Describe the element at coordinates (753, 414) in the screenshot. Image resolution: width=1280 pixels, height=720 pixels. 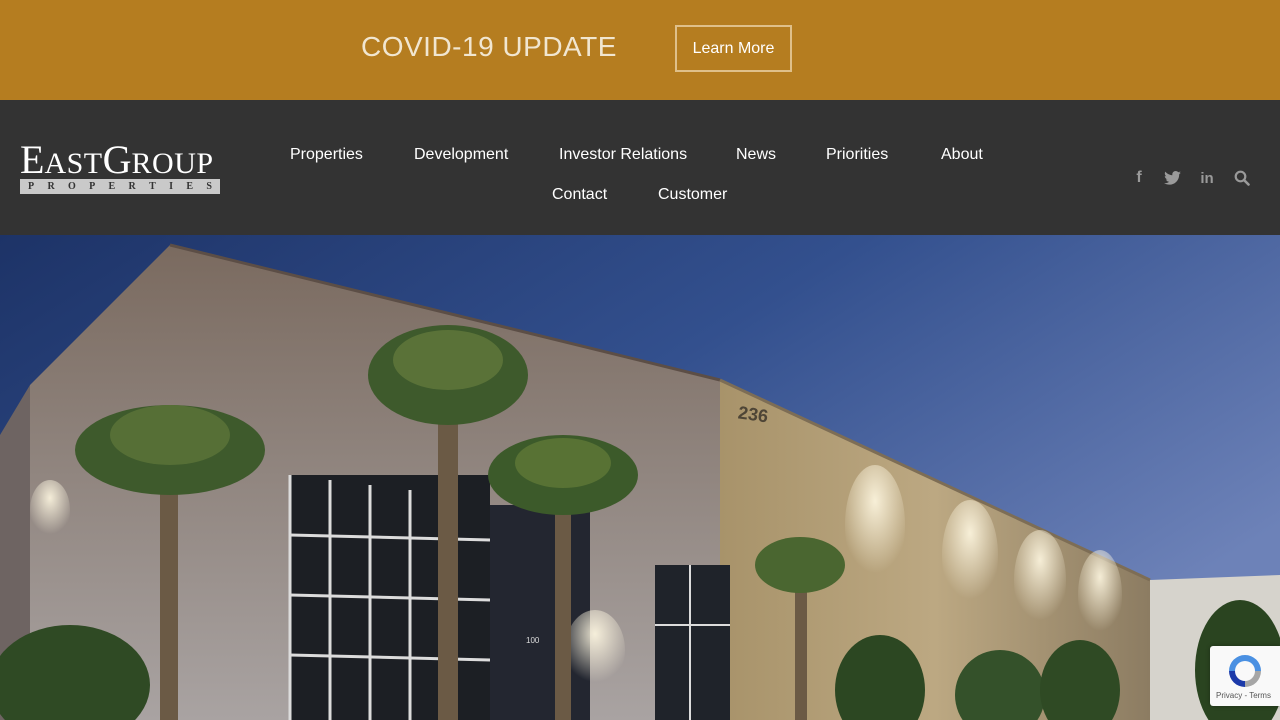
I see `building-number: 236` at that location.